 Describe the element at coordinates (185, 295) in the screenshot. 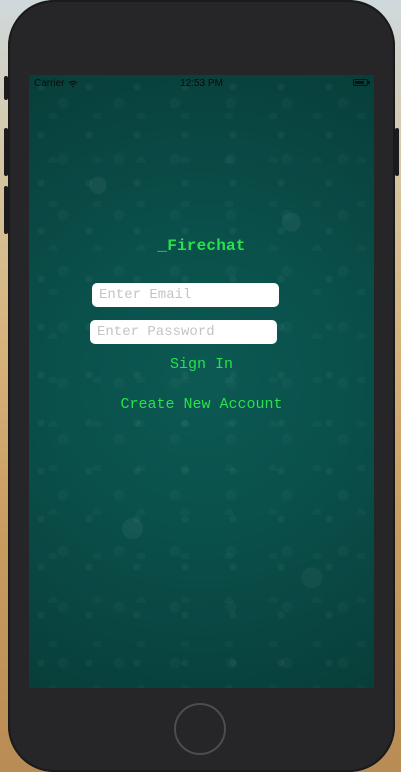

I see `email-input` at that location.